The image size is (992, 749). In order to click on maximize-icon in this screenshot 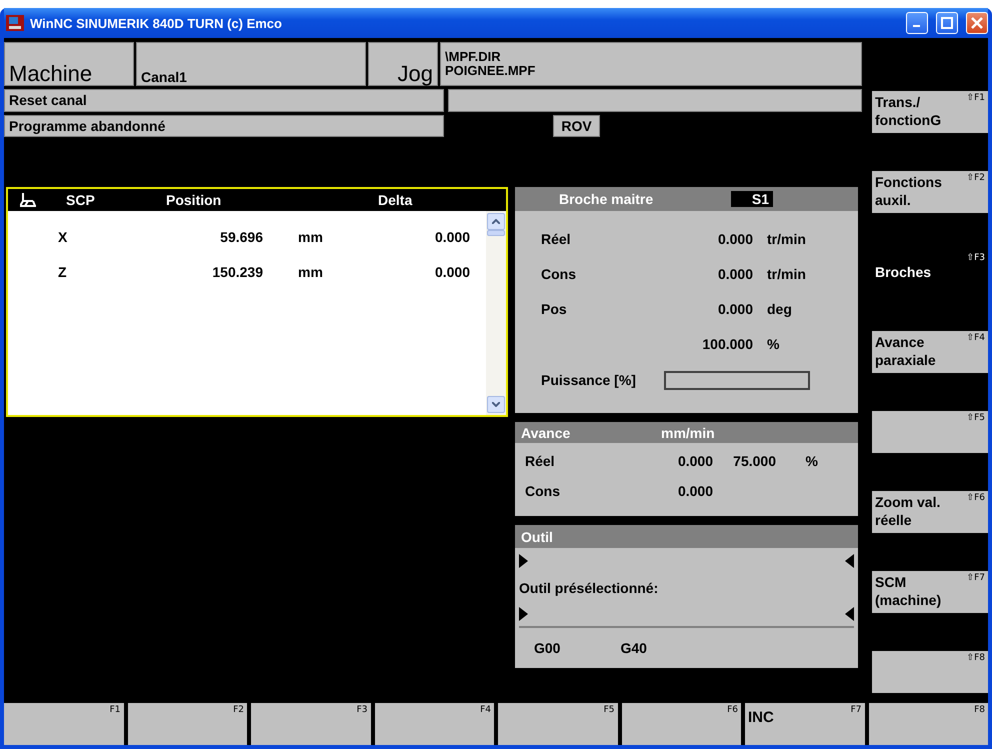, I will do `click(947, 23)`.